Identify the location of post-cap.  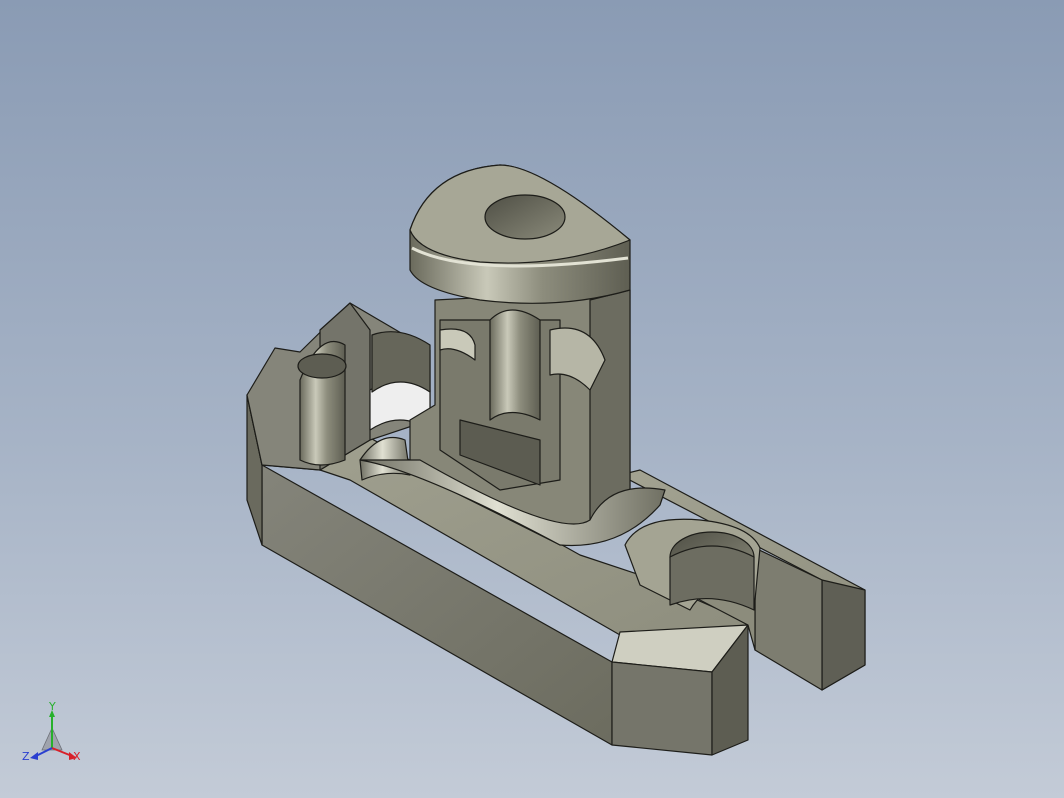
(520, 234).